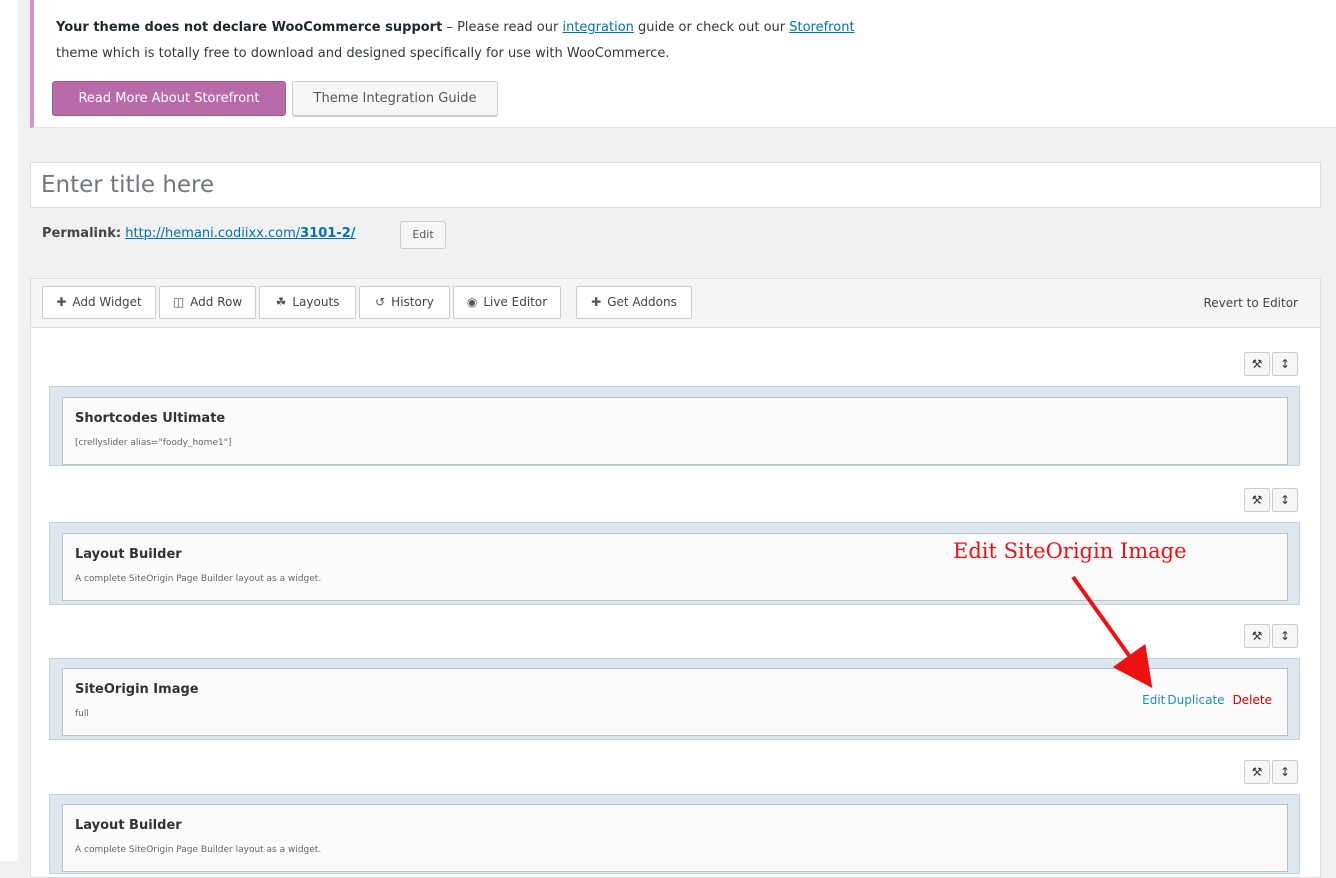  What do you see at coordinates (153, 443) in the screenshot?
I see `widget-description: [crellyslider alias="foody_home1"]` at bounding box center [153, 443].